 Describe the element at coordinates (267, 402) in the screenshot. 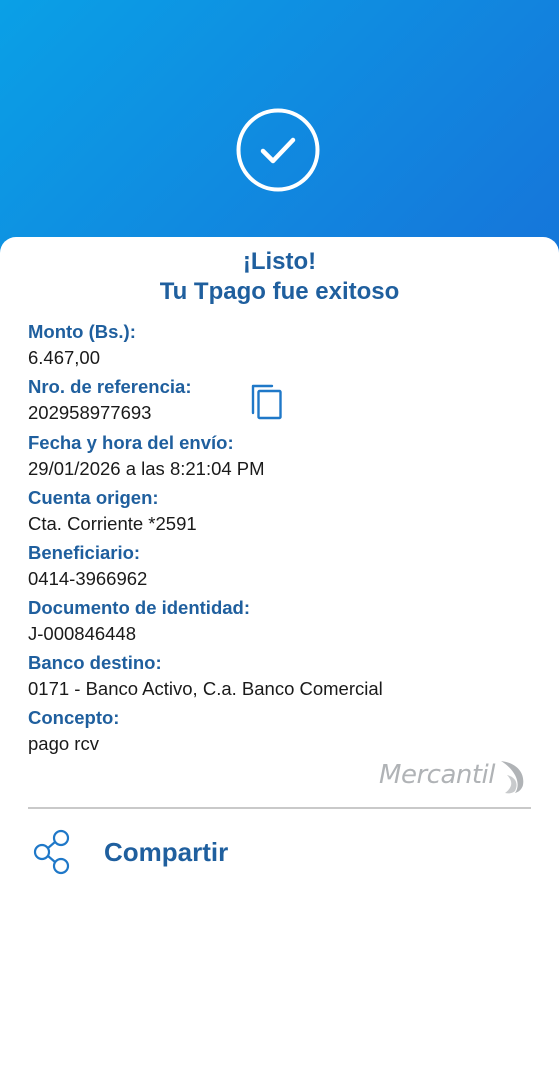

I see `copy-icon` at that location.